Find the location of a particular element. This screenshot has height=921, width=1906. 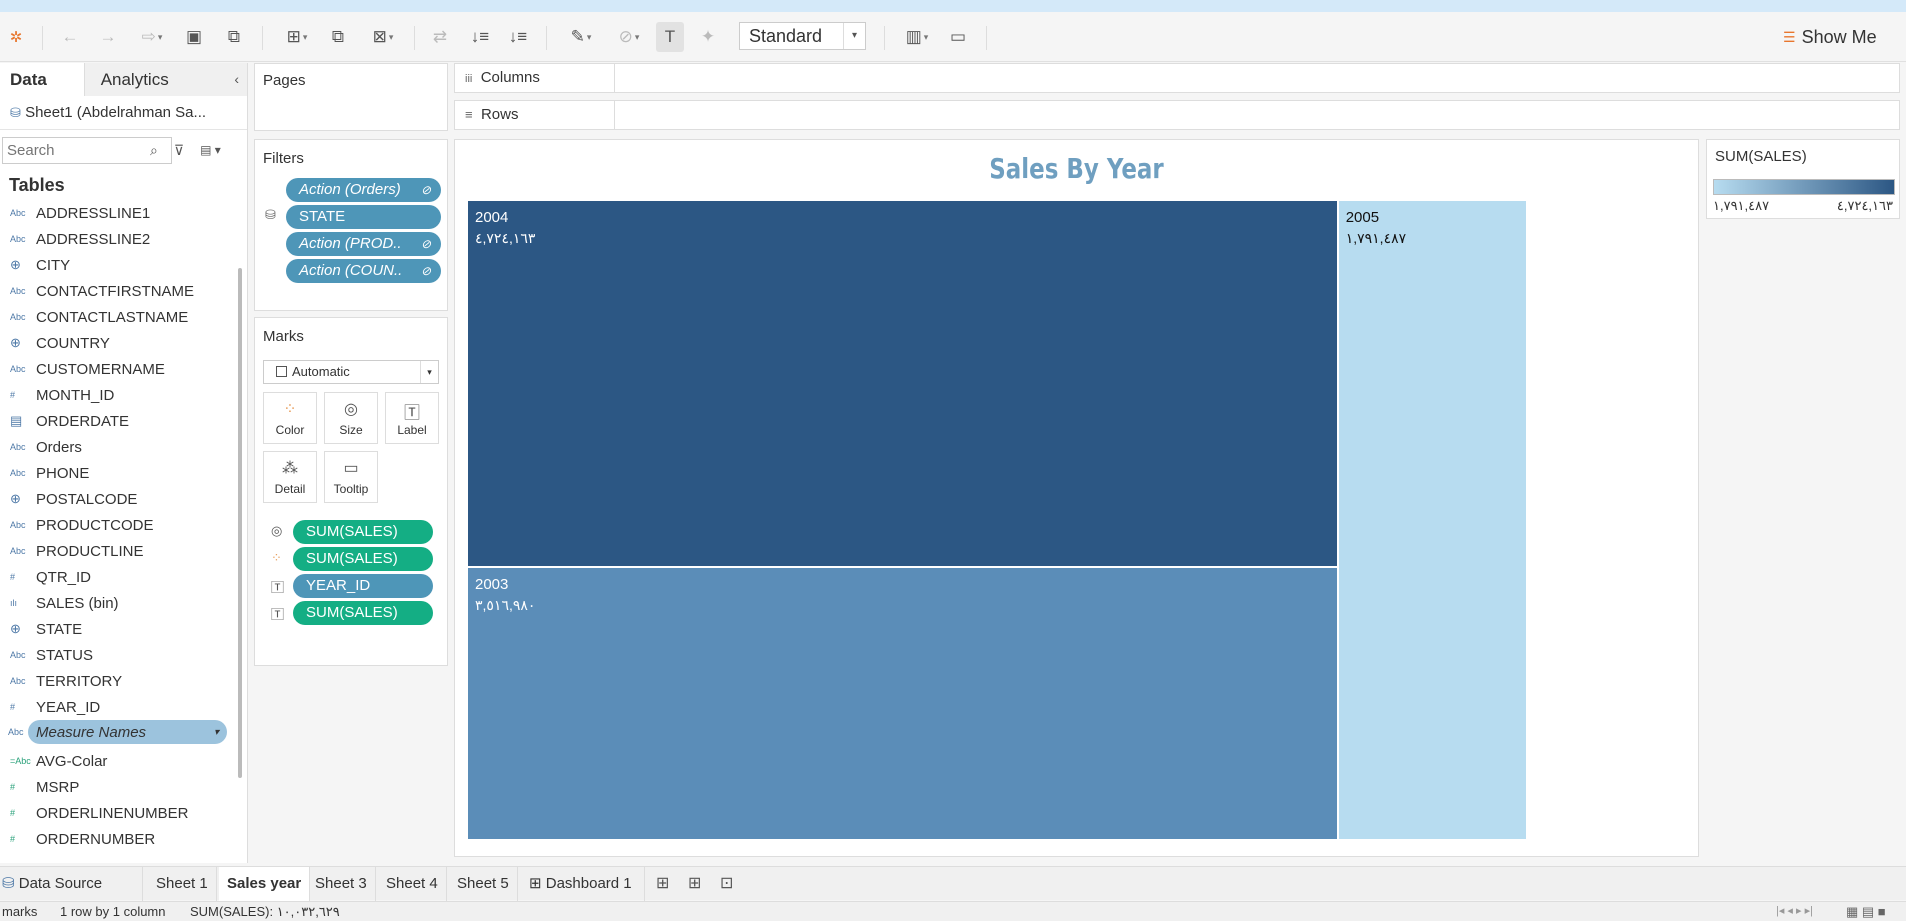

globe-icon: ⊕ is located at coordinates (15, 628).